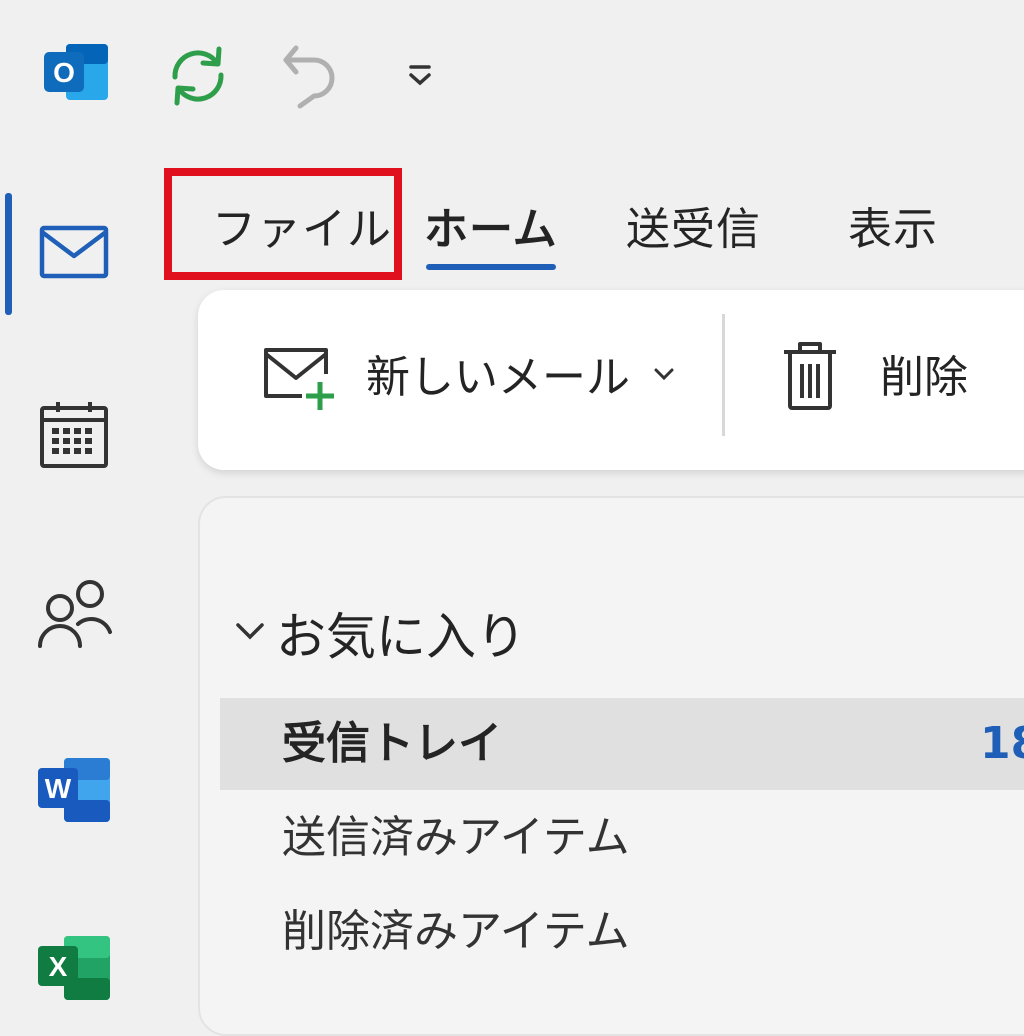 The height and width of the screenshot is (1036, 1024). What do you see at coordinates (8, 254) in the screenshot?
I see `active-indicator` at bounding box center [8, 254].